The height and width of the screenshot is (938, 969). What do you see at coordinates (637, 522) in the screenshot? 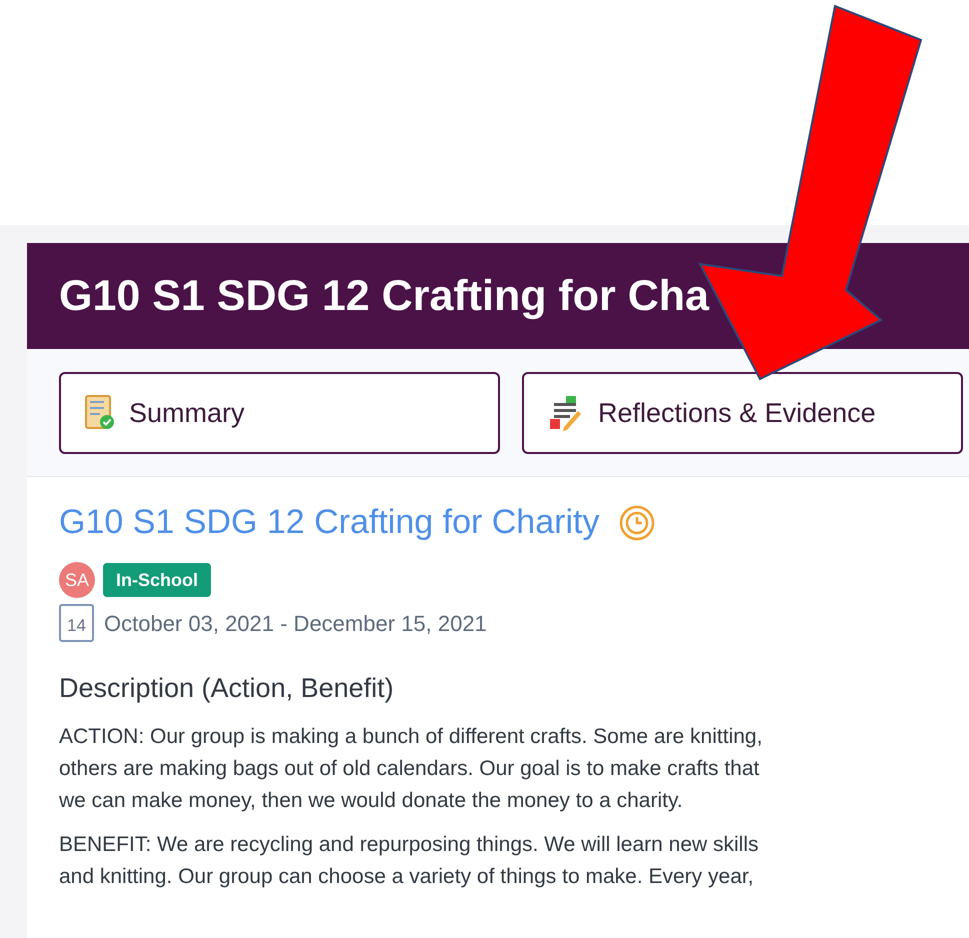
I see `clock-icon` at bounding box center [637, 522].